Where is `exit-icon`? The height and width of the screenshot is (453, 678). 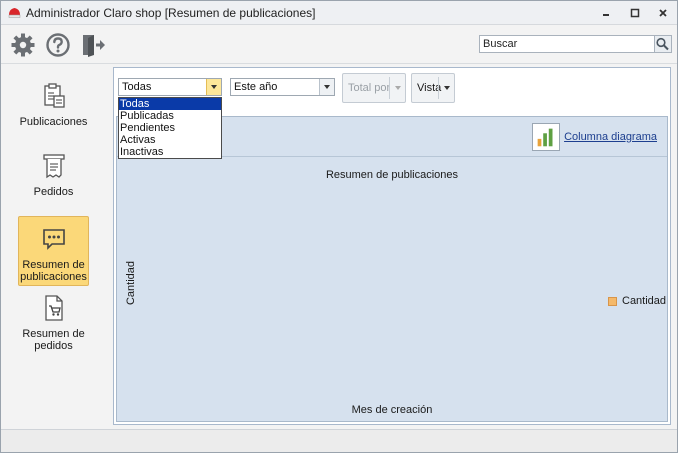
exit-icon is located at coordinates (93, 45).